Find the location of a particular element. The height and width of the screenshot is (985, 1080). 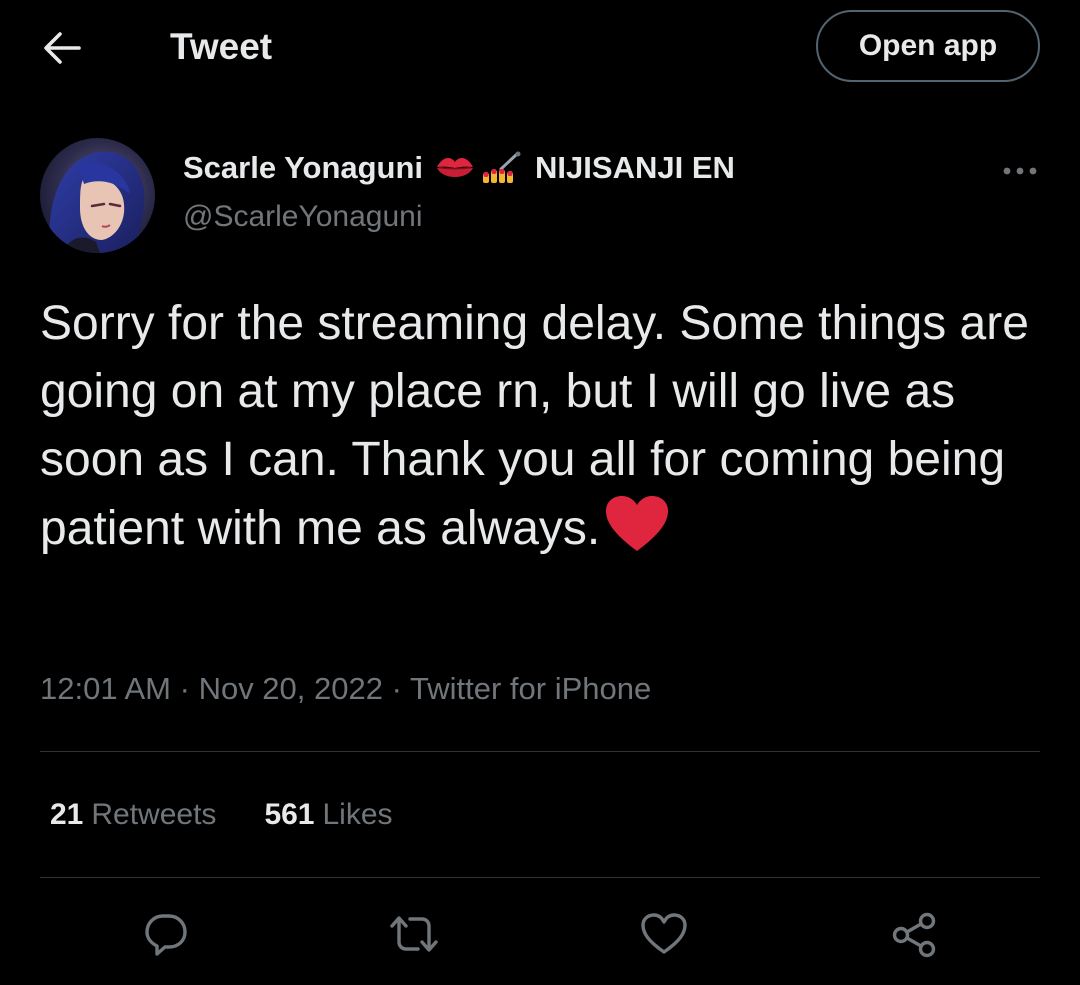

retweets-stat: 21 Retweets is located at coordinates (133, 815).